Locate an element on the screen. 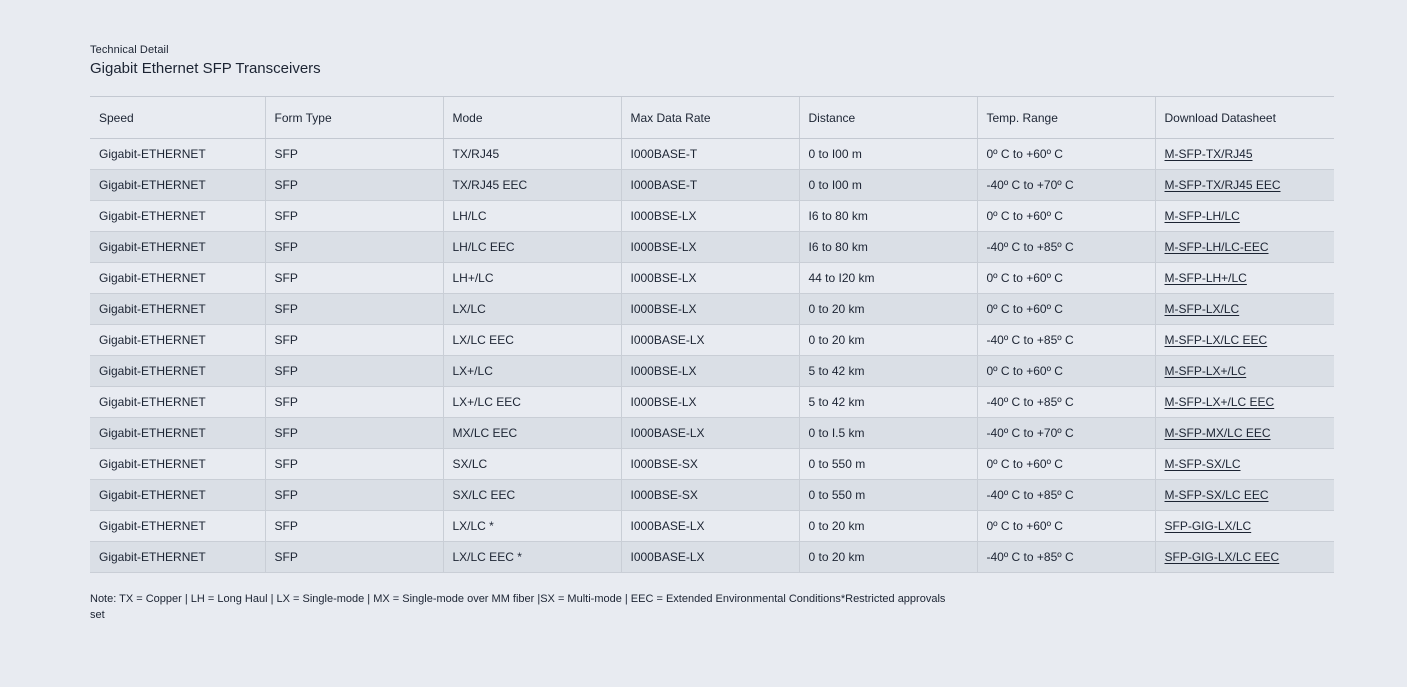 The height and width of the screenshot is (687, 1407). cell-mode: LH+/LC is located at coordinates (531, 278).